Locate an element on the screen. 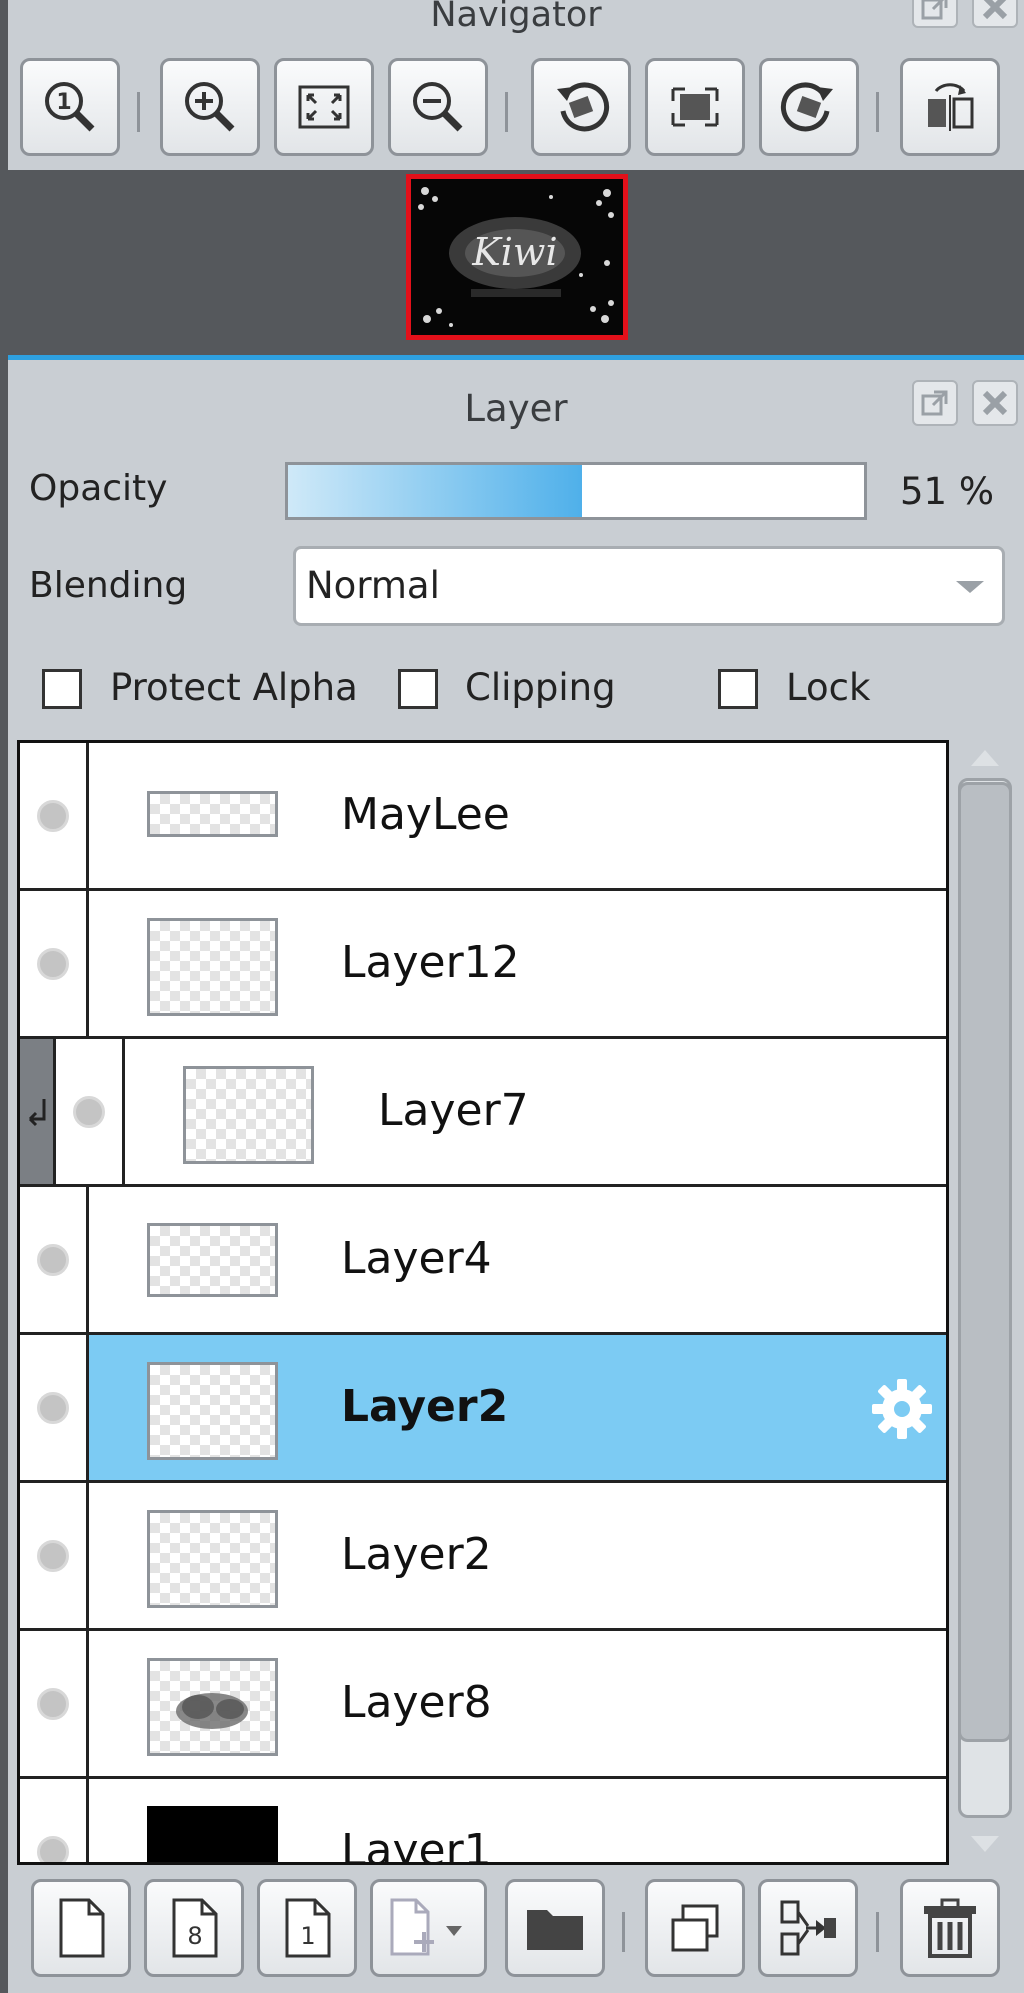  layer-row: MayLee is located at coordinates (483, 817).